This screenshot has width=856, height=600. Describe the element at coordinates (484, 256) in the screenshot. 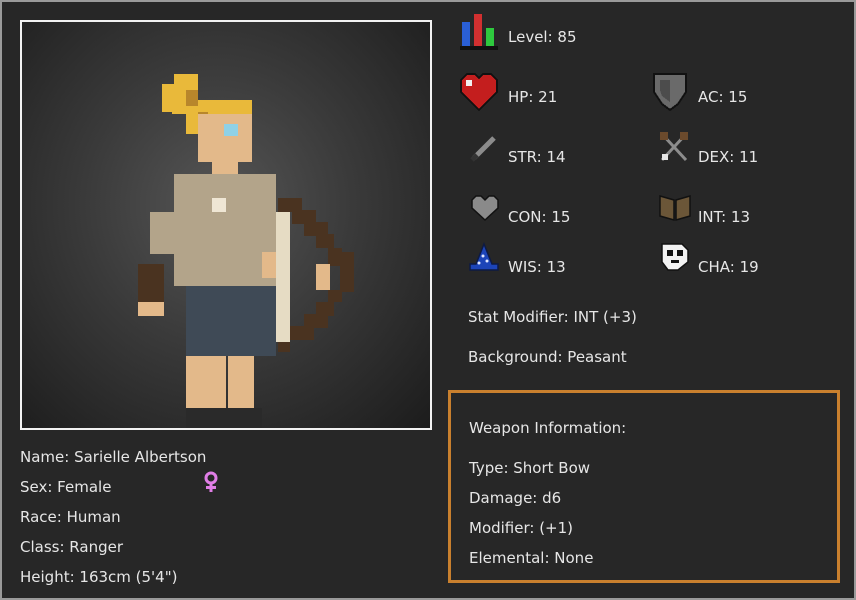

I see `wizard-hat-icon` at that location.